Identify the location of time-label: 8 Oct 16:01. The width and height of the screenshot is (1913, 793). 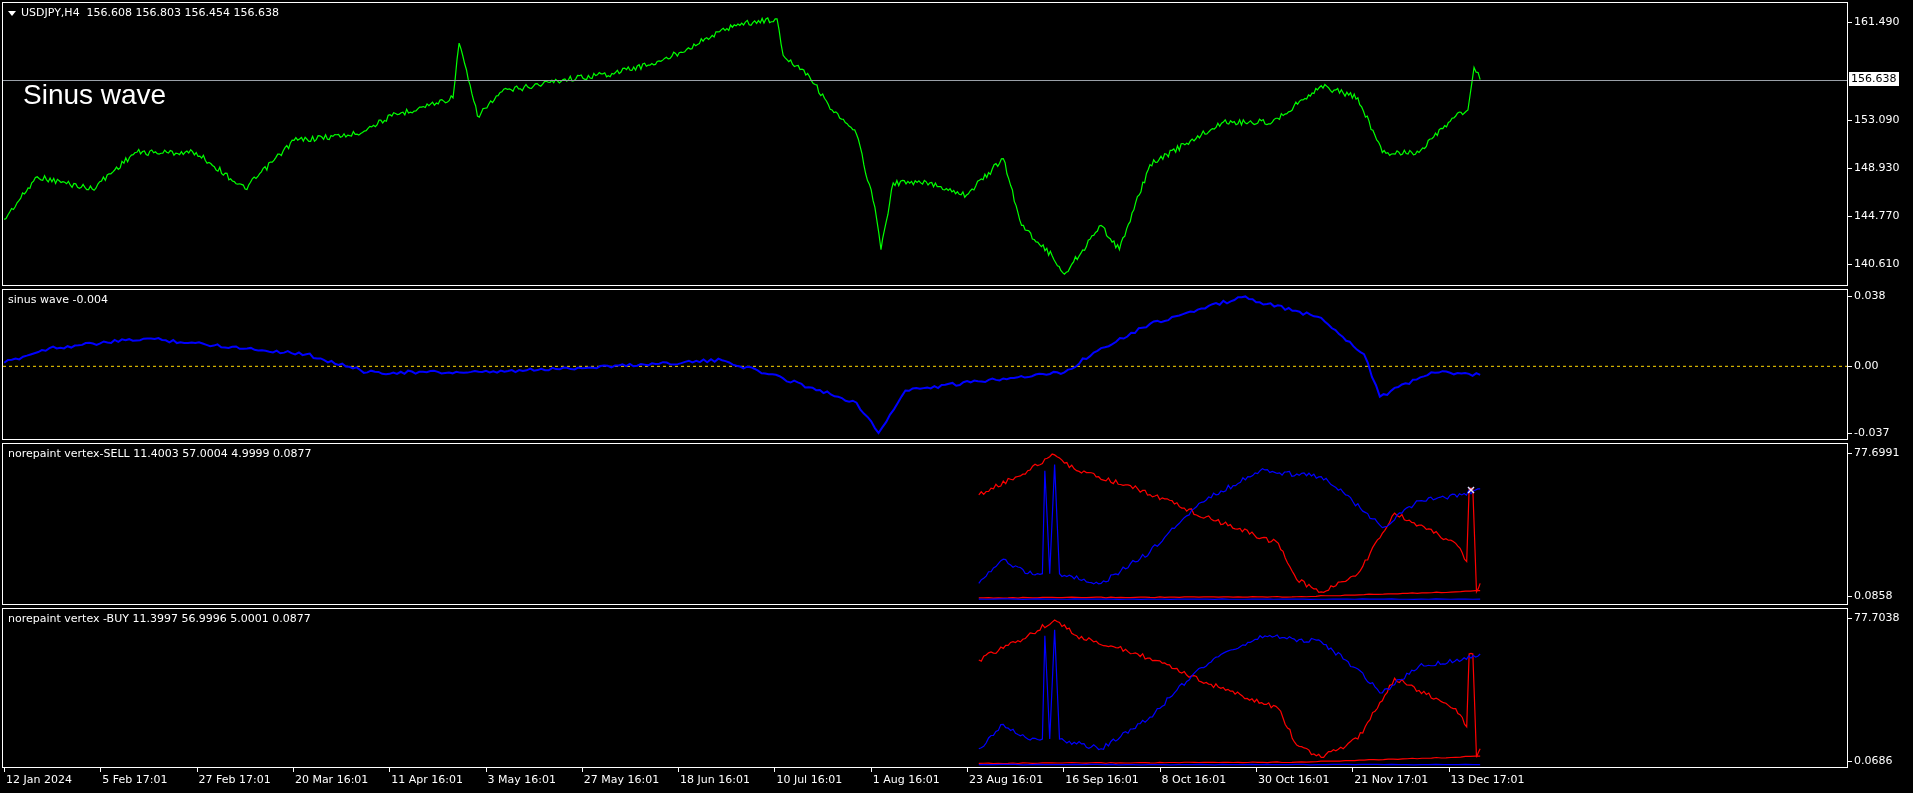
(1194, 780).